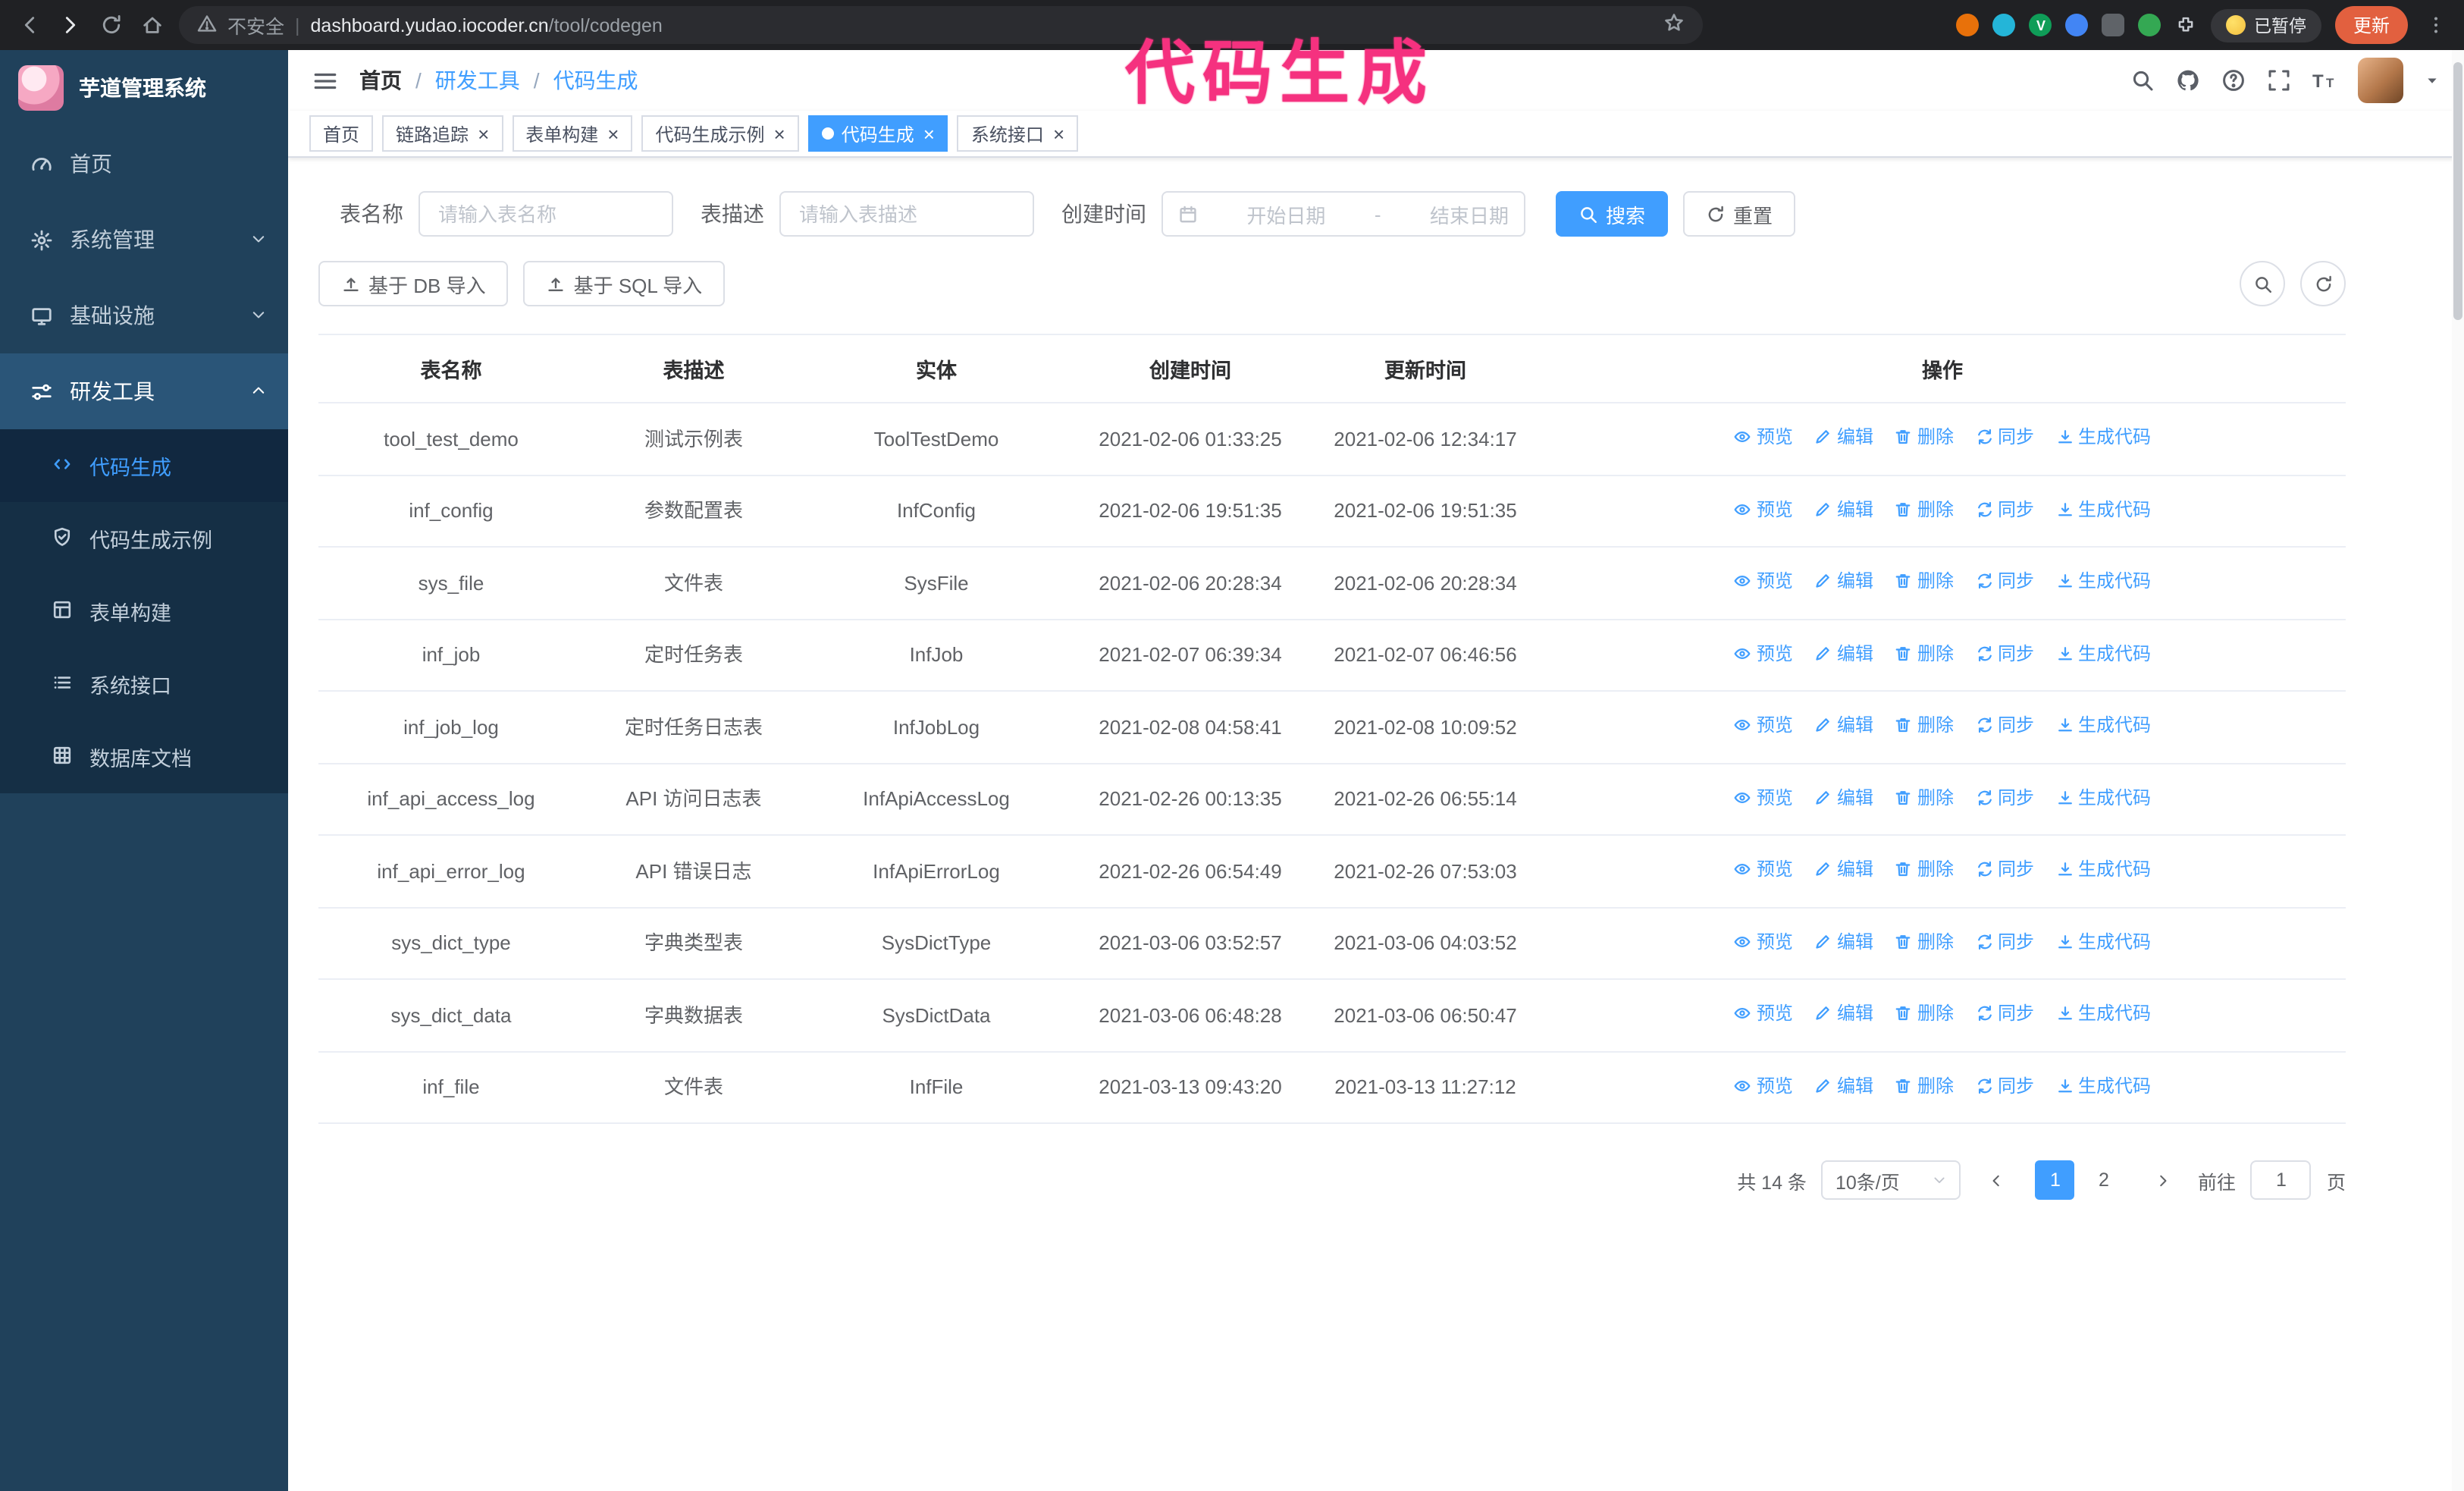 The image size is (2464, 1491). I want to click on next-page-button, so click(2163, 1180).